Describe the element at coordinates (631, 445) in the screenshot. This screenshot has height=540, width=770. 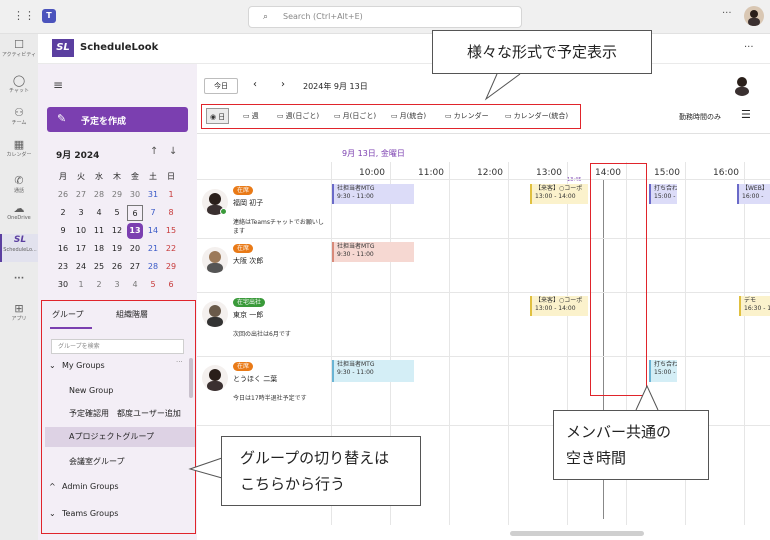
I see `callout-free-time: メンバー共通の 空き時間` at that location.